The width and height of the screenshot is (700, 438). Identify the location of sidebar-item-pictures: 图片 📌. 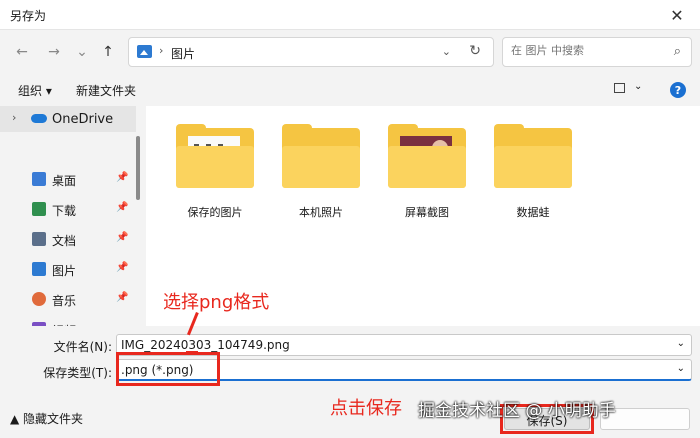
(68, 269).